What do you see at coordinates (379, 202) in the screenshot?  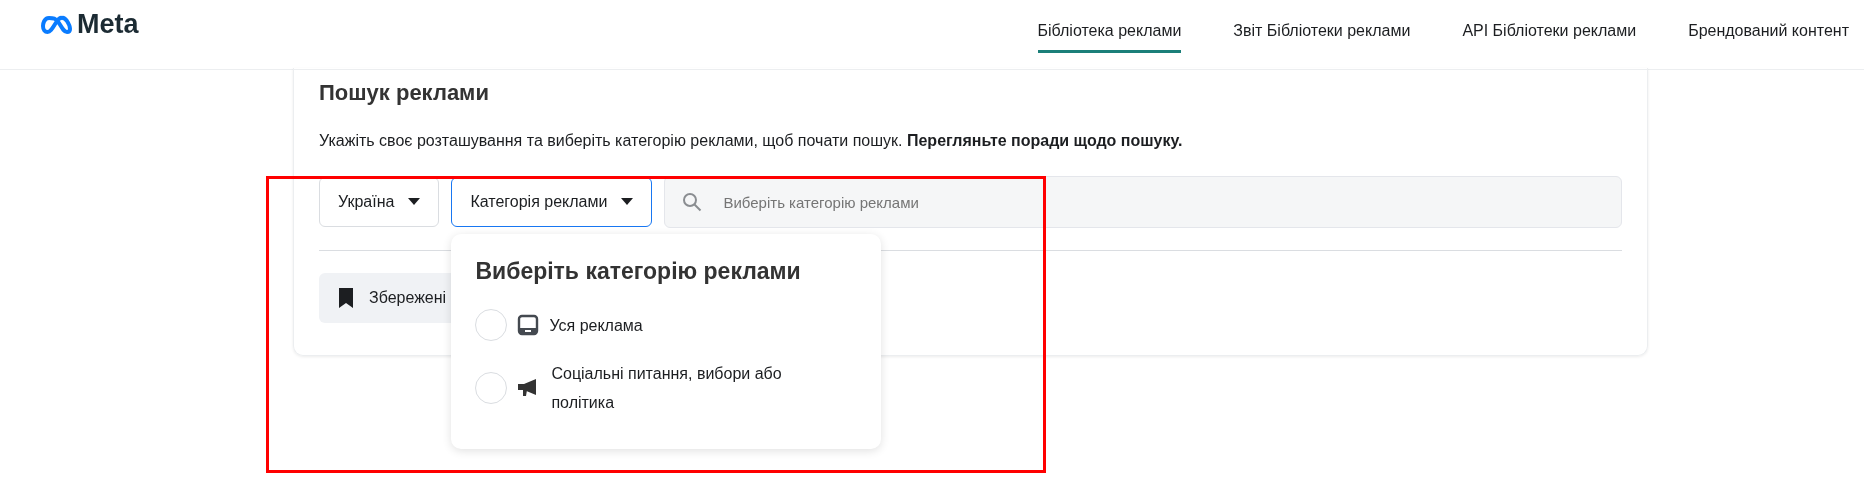 I see `country-dropdown: Україна` at bounding box center [379, 202].